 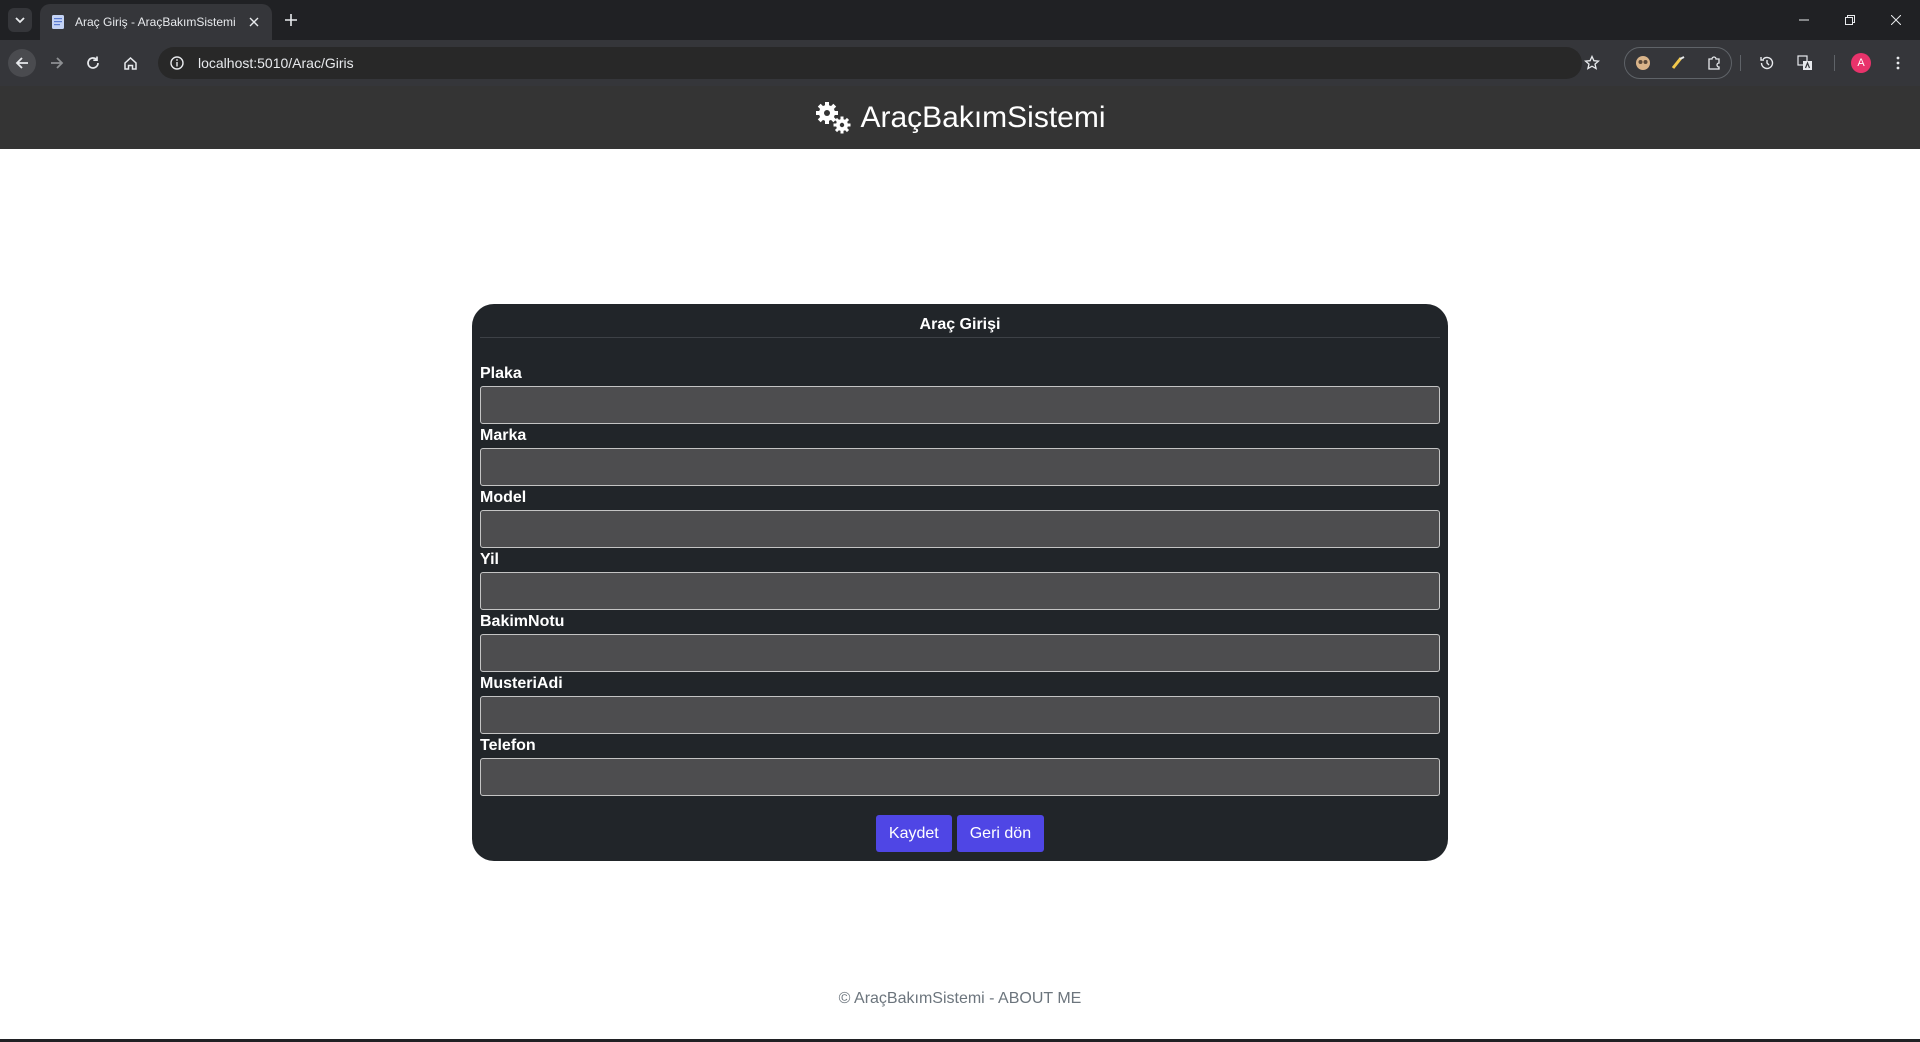 I want to click on page-footer: © AraçBakımSistemi - ABOUT ME, so click(x=960, y=998).